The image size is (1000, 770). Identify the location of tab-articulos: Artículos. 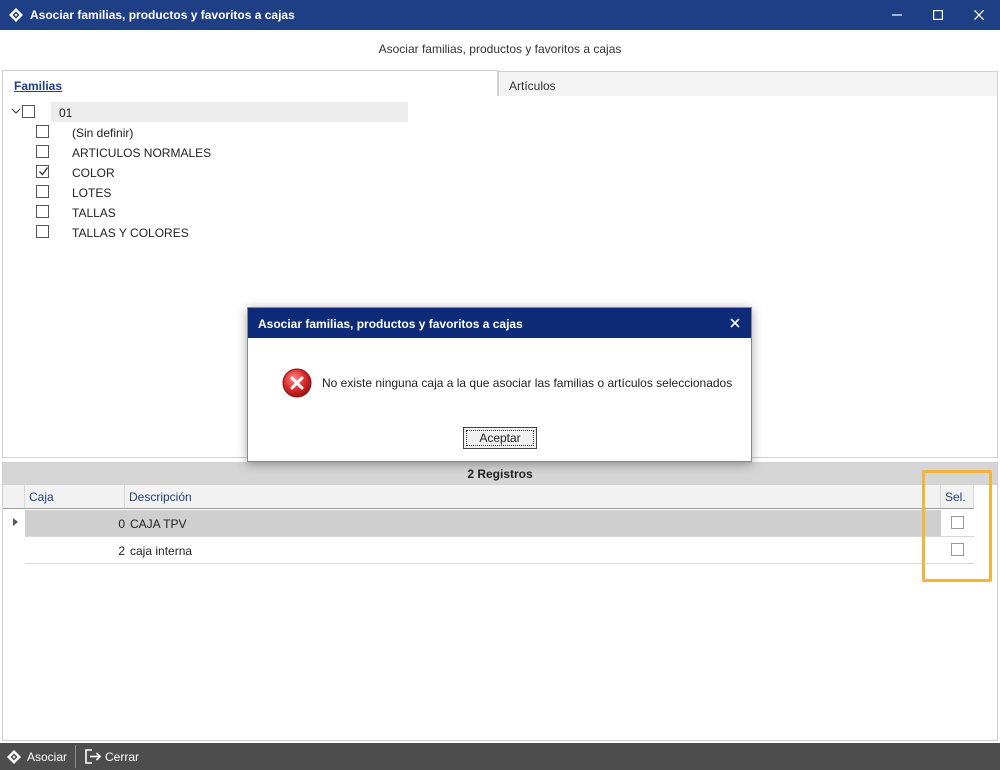
(748, 84).